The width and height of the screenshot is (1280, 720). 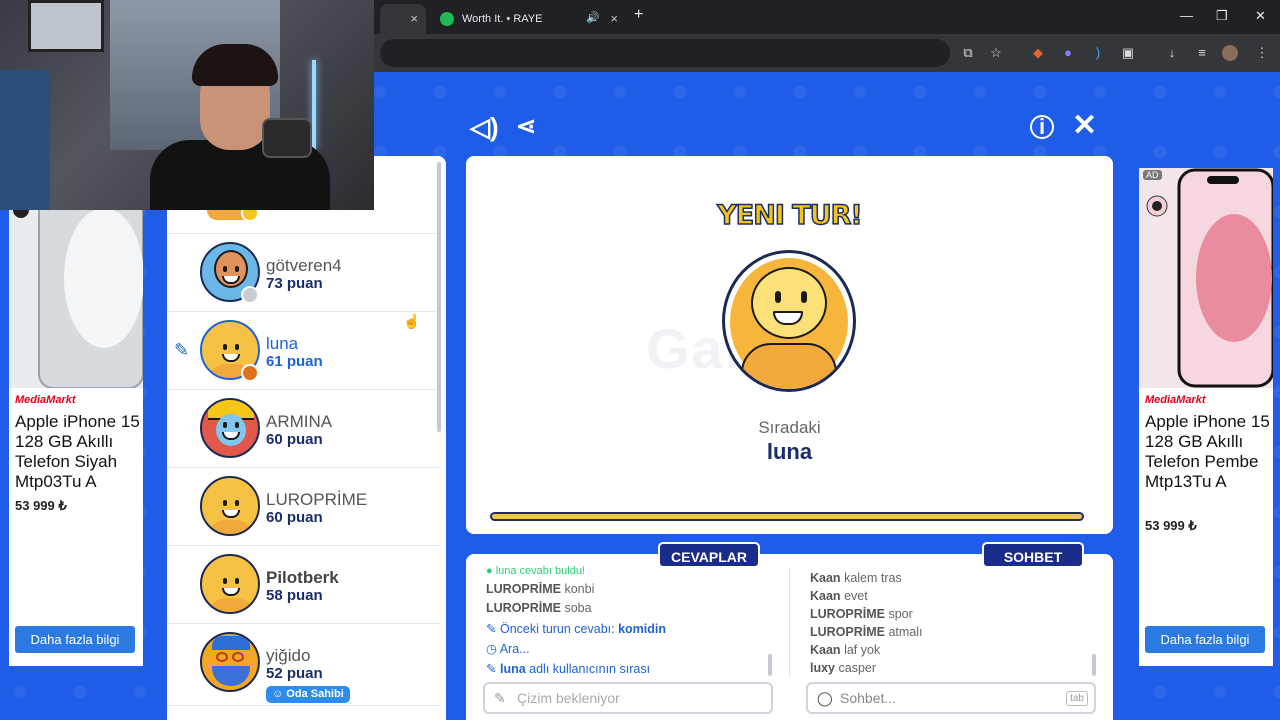 What do you see at coordinates (789, 623) in the screenshot?
I see `panel-divider` at bounding box center [789, 623].